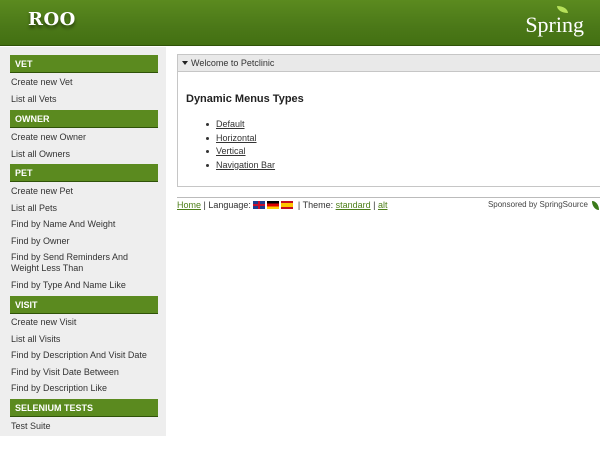 The image size is (600, 462). What do you see at coordinates (300, 23) in the screenshot?
I see `header-banner: ROO Spring` at bounding box center [300, 23].